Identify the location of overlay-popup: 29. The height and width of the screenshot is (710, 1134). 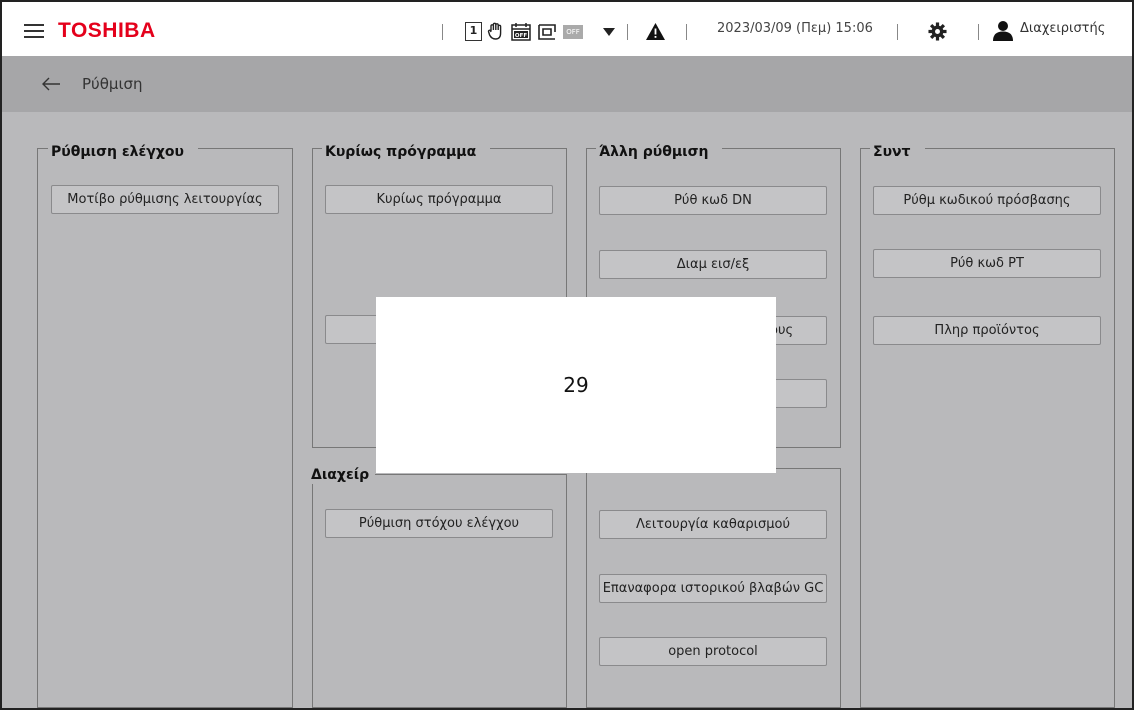
(576, 385).